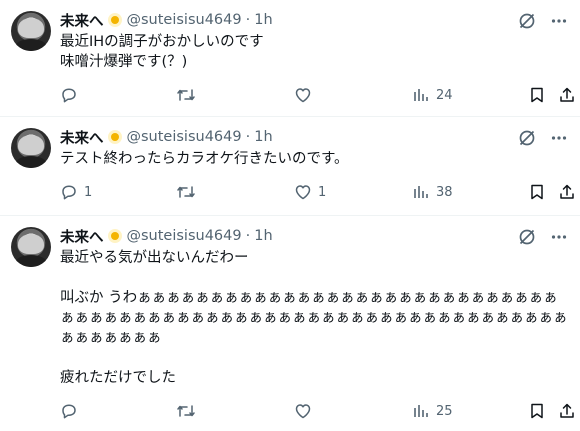  What do you see at coordinates (88, 192) in the screenshot?
I see `reply-count: 1` at bounding box center [88, 192].